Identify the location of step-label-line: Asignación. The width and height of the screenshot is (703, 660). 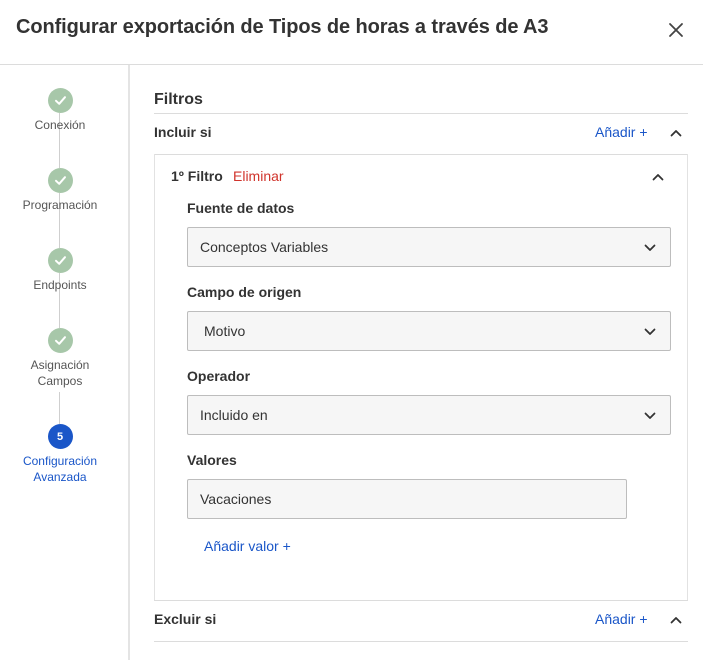
(60, 365).